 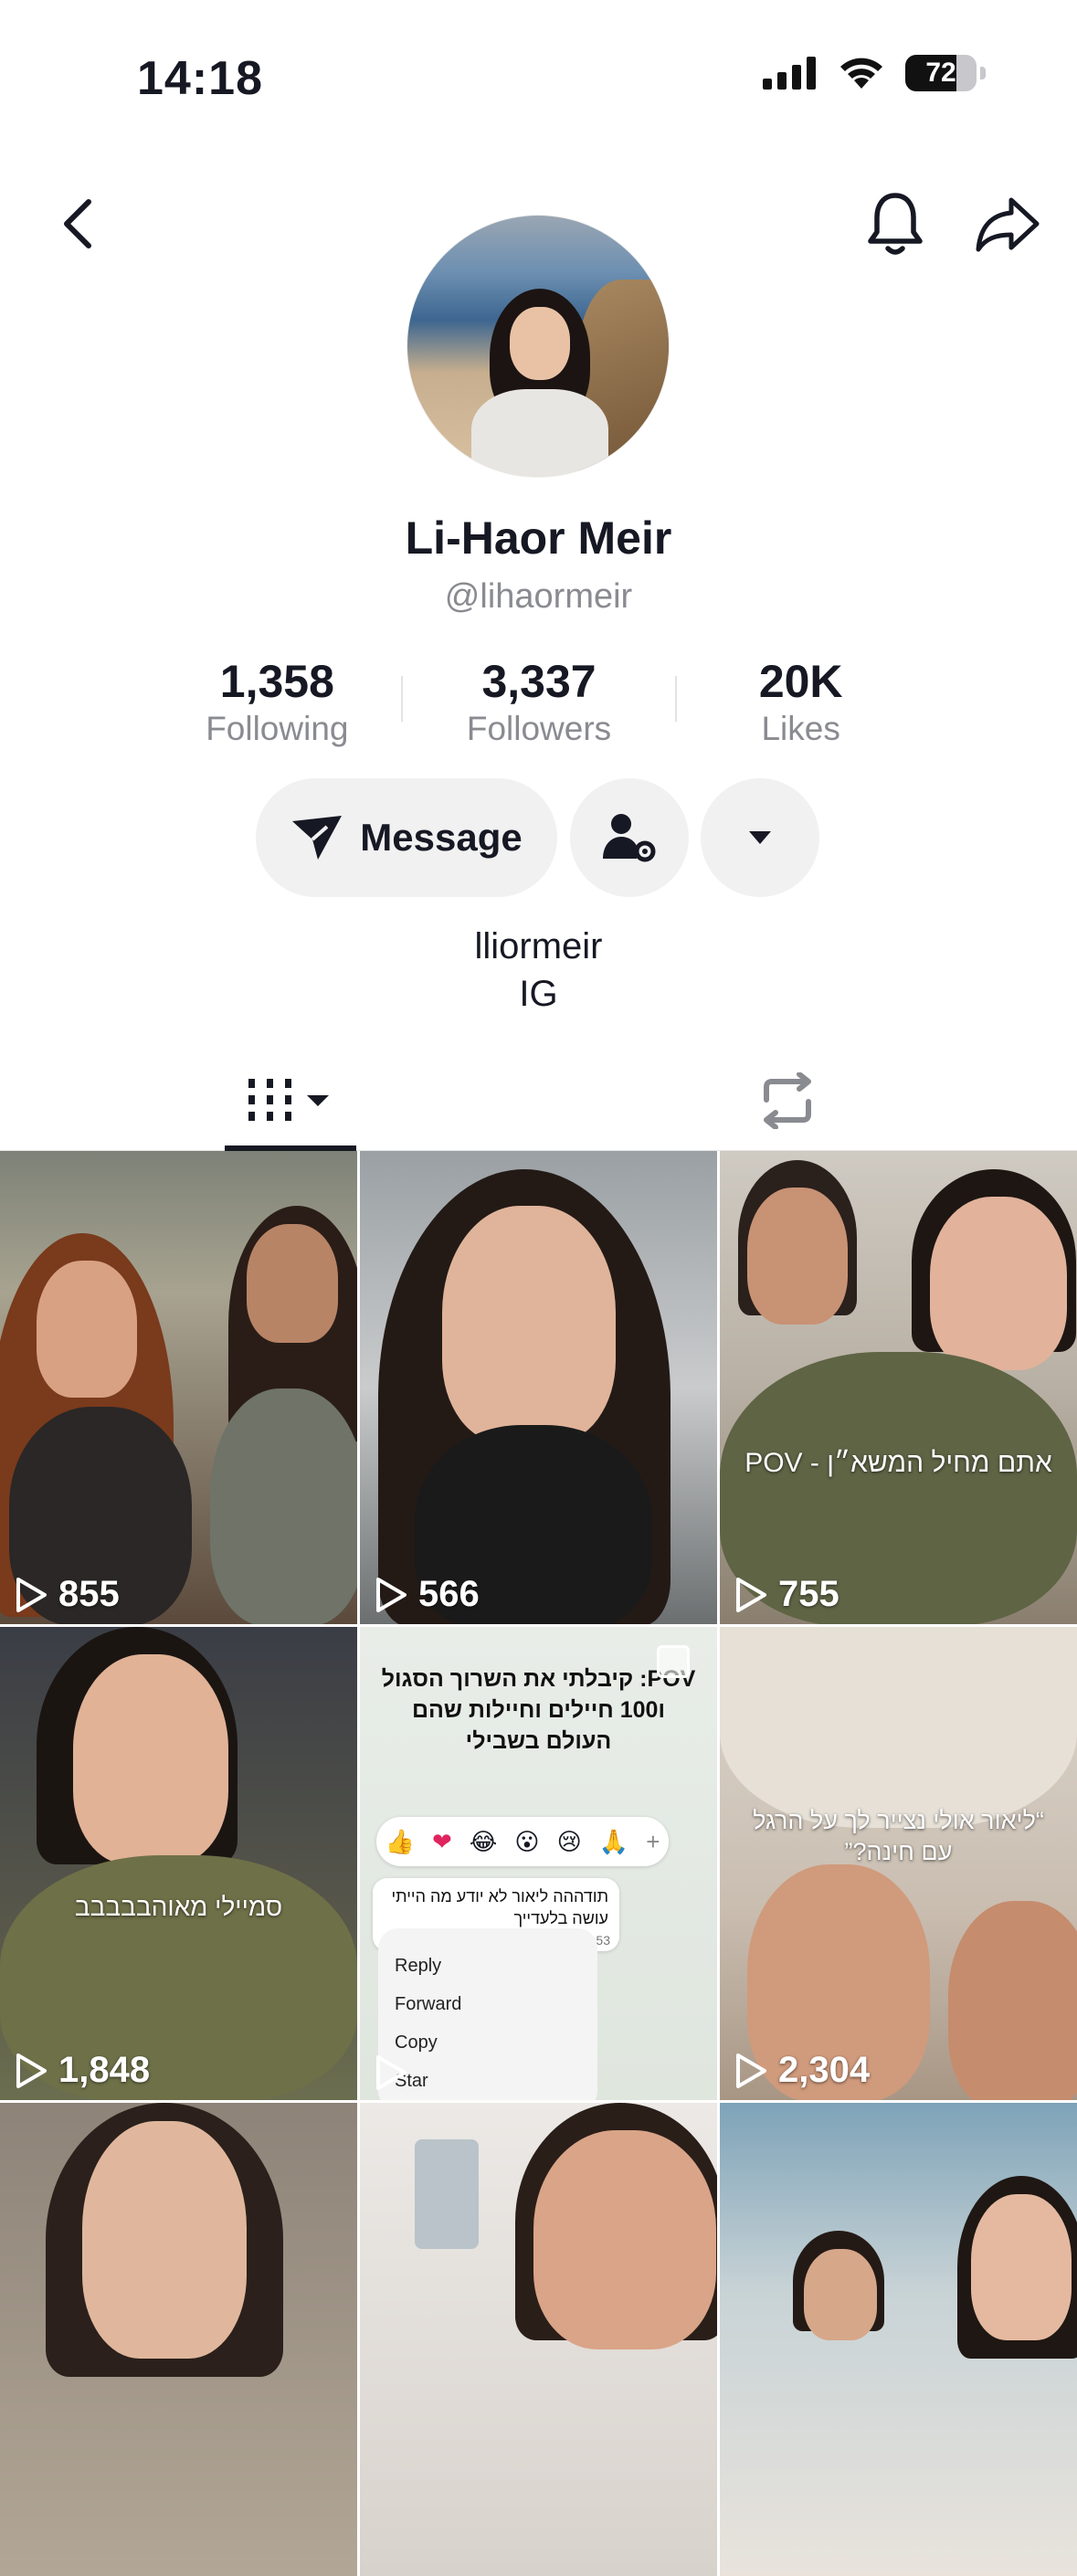 I want to click on profile-name: Li-Haor Meir, so click(x=538, y=538).